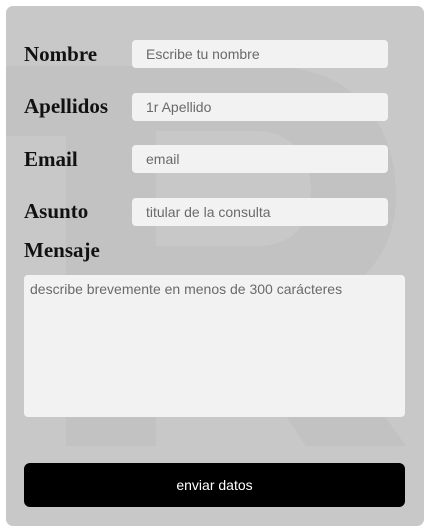  What do you see at coordinates (260, 212) in the screenshot?
I see `asunto-input` at bounding box center [260, 212].